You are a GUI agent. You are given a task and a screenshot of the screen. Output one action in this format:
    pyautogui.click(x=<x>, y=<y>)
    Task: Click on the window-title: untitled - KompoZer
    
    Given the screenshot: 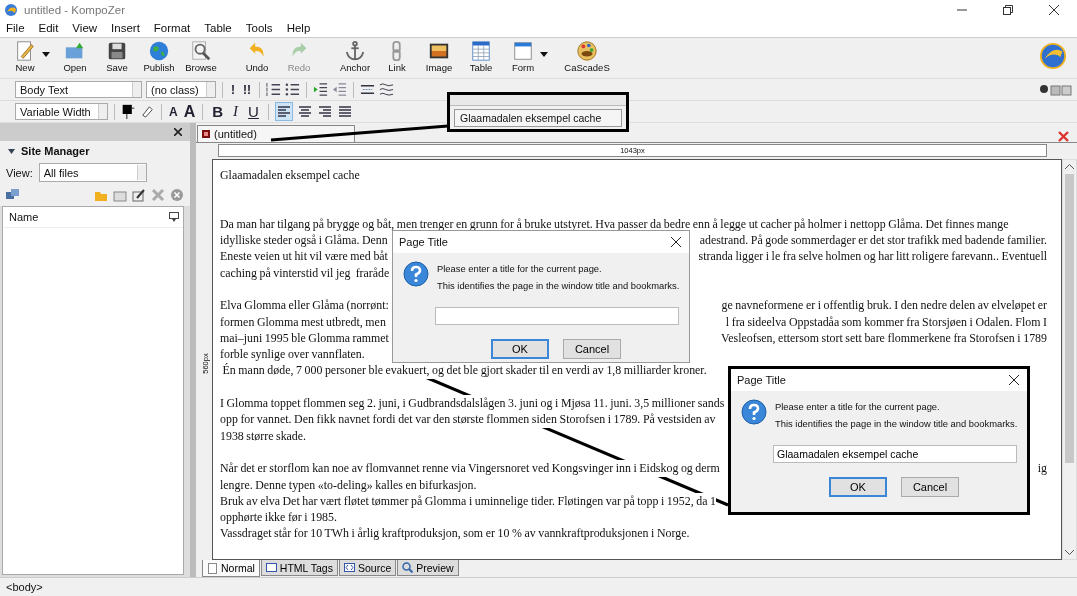 What is the action you would take?
    pyautogui.click(x=74, y=9)
    